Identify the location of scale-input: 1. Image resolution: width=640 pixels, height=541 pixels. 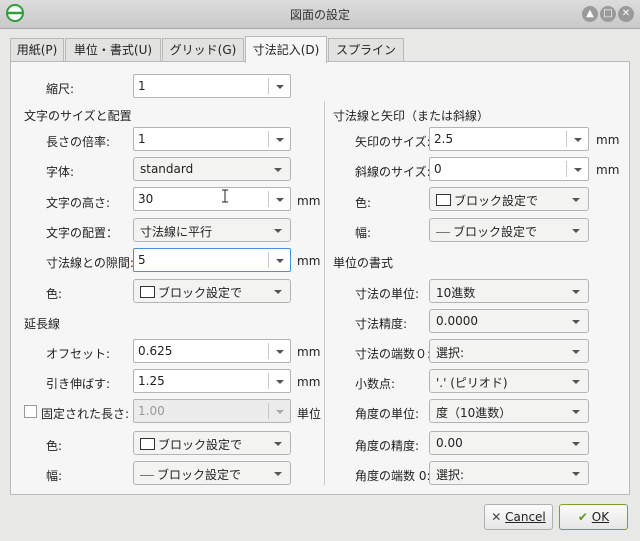
(212, 86).